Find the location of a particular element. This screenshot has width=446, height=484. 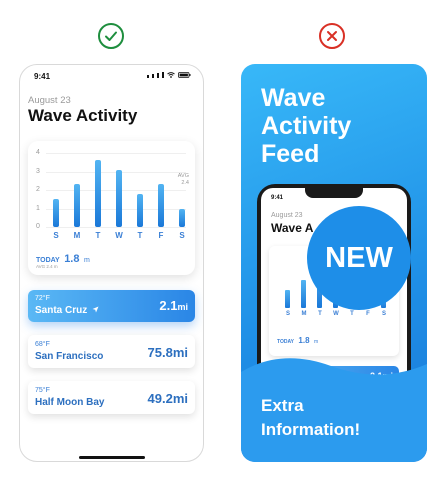

check-icon is located at coordinates (111, 36).